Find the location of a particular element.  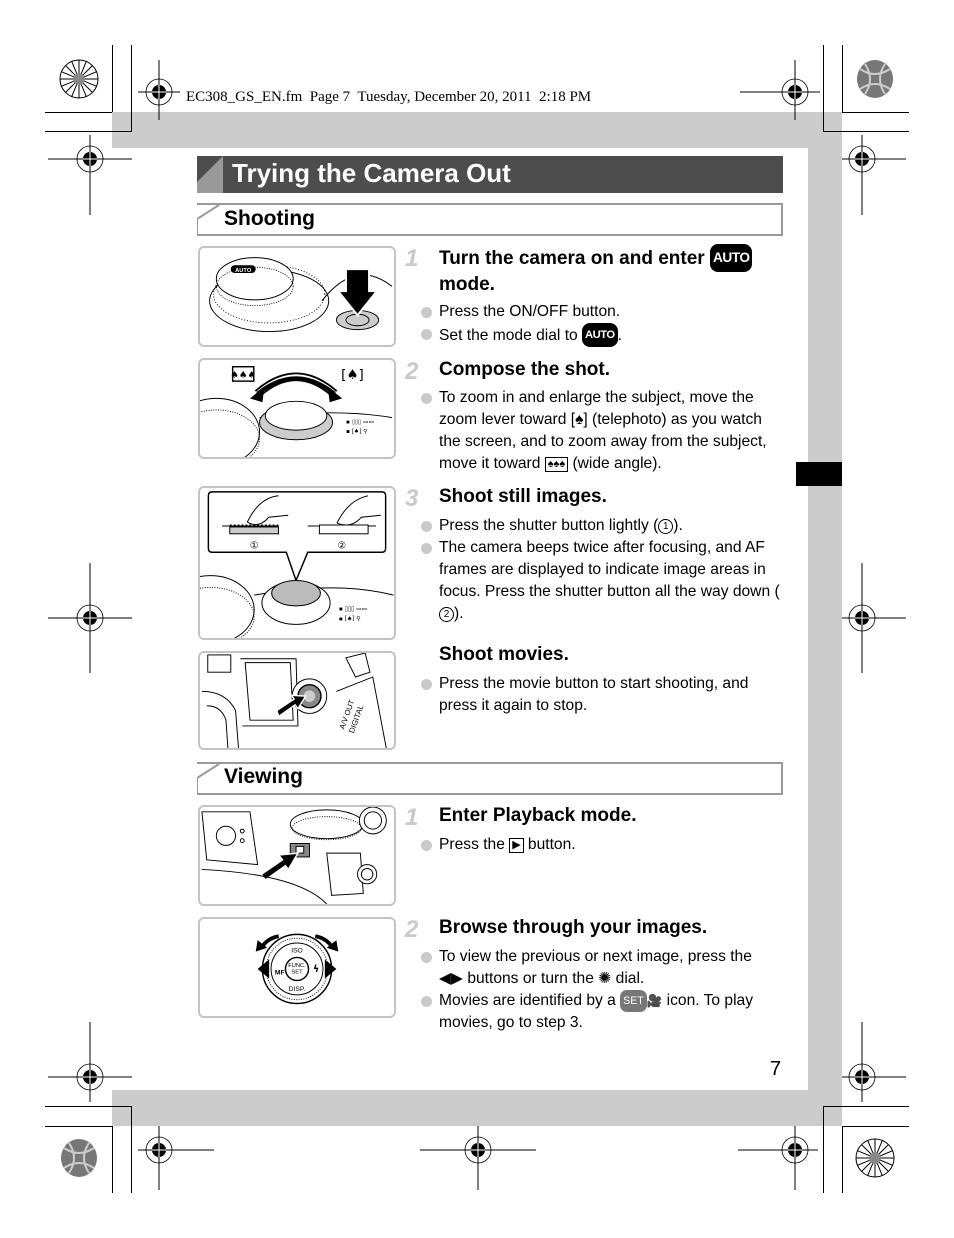

step-title: Shoot still images. is located at coordinates (523, 496).